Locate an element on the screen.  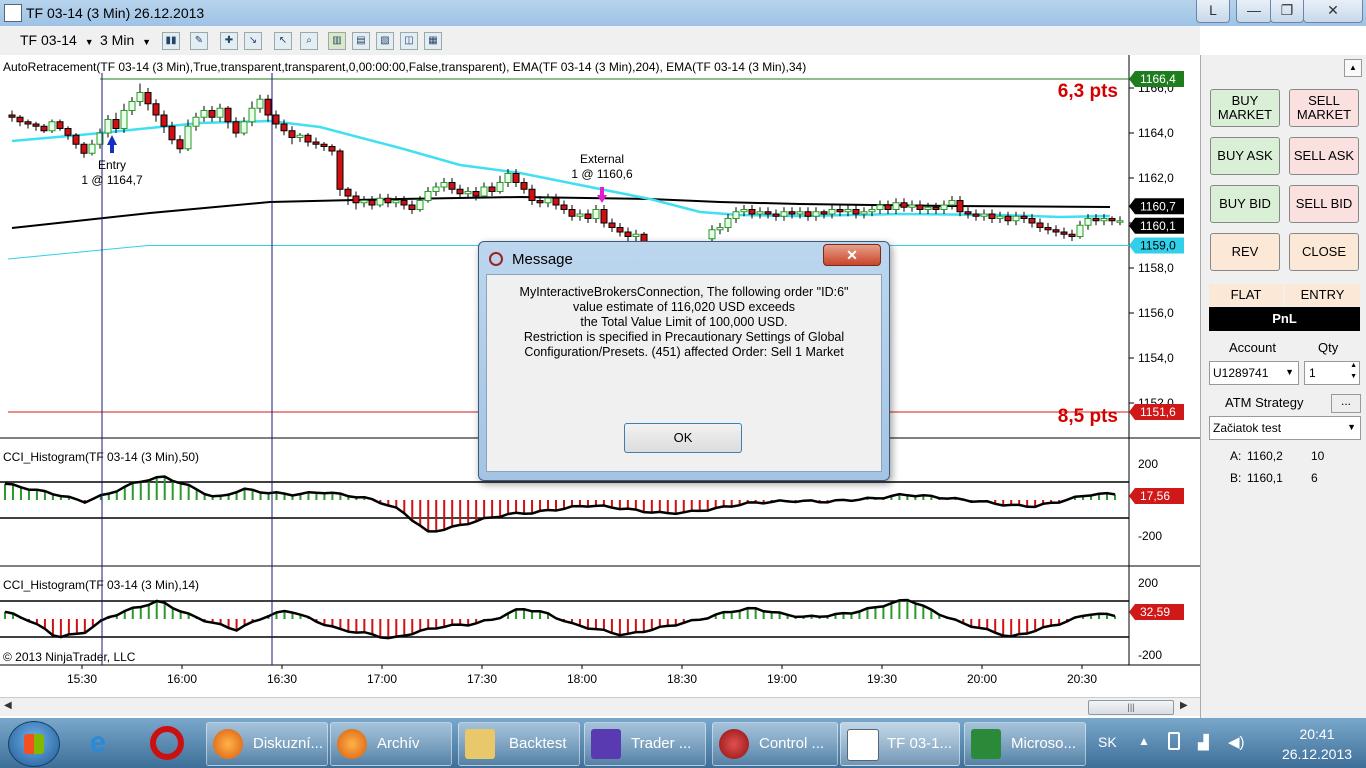
close-window-button: ✕ is located at coordinates (1333, 11).